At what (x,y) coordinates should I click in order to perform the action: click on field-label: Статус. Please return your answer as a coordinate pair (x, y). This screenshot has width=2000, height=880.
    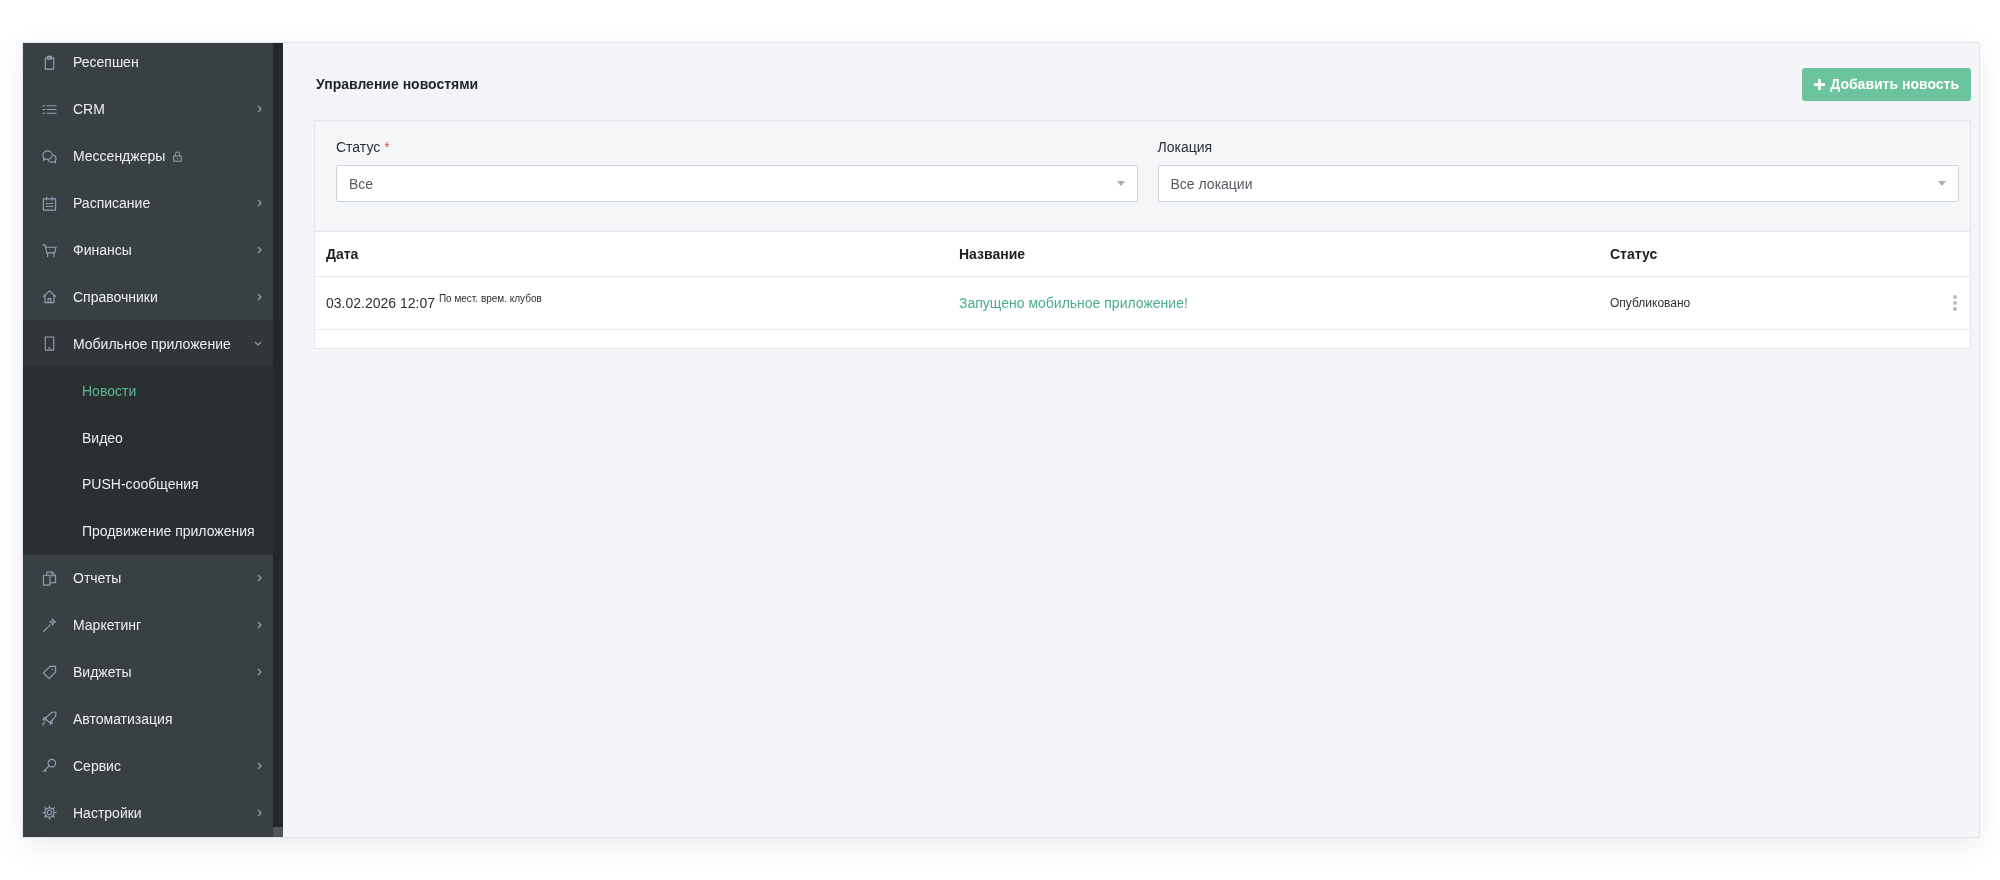
    Looking at the image, I should click on (358, 147).